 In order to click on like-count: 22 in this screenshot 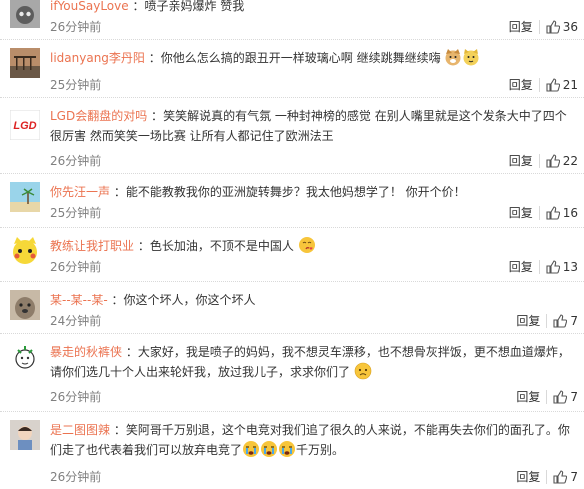, I will do `click(570, 160)`.